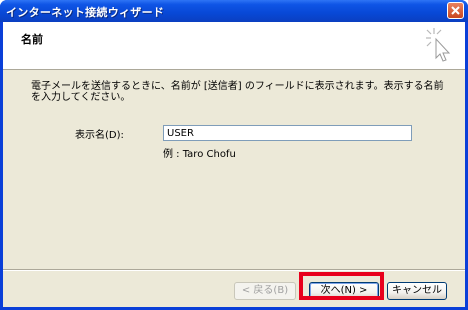  I want to click on title-bar: インターネット接続ウィザード, so click(234, 11).